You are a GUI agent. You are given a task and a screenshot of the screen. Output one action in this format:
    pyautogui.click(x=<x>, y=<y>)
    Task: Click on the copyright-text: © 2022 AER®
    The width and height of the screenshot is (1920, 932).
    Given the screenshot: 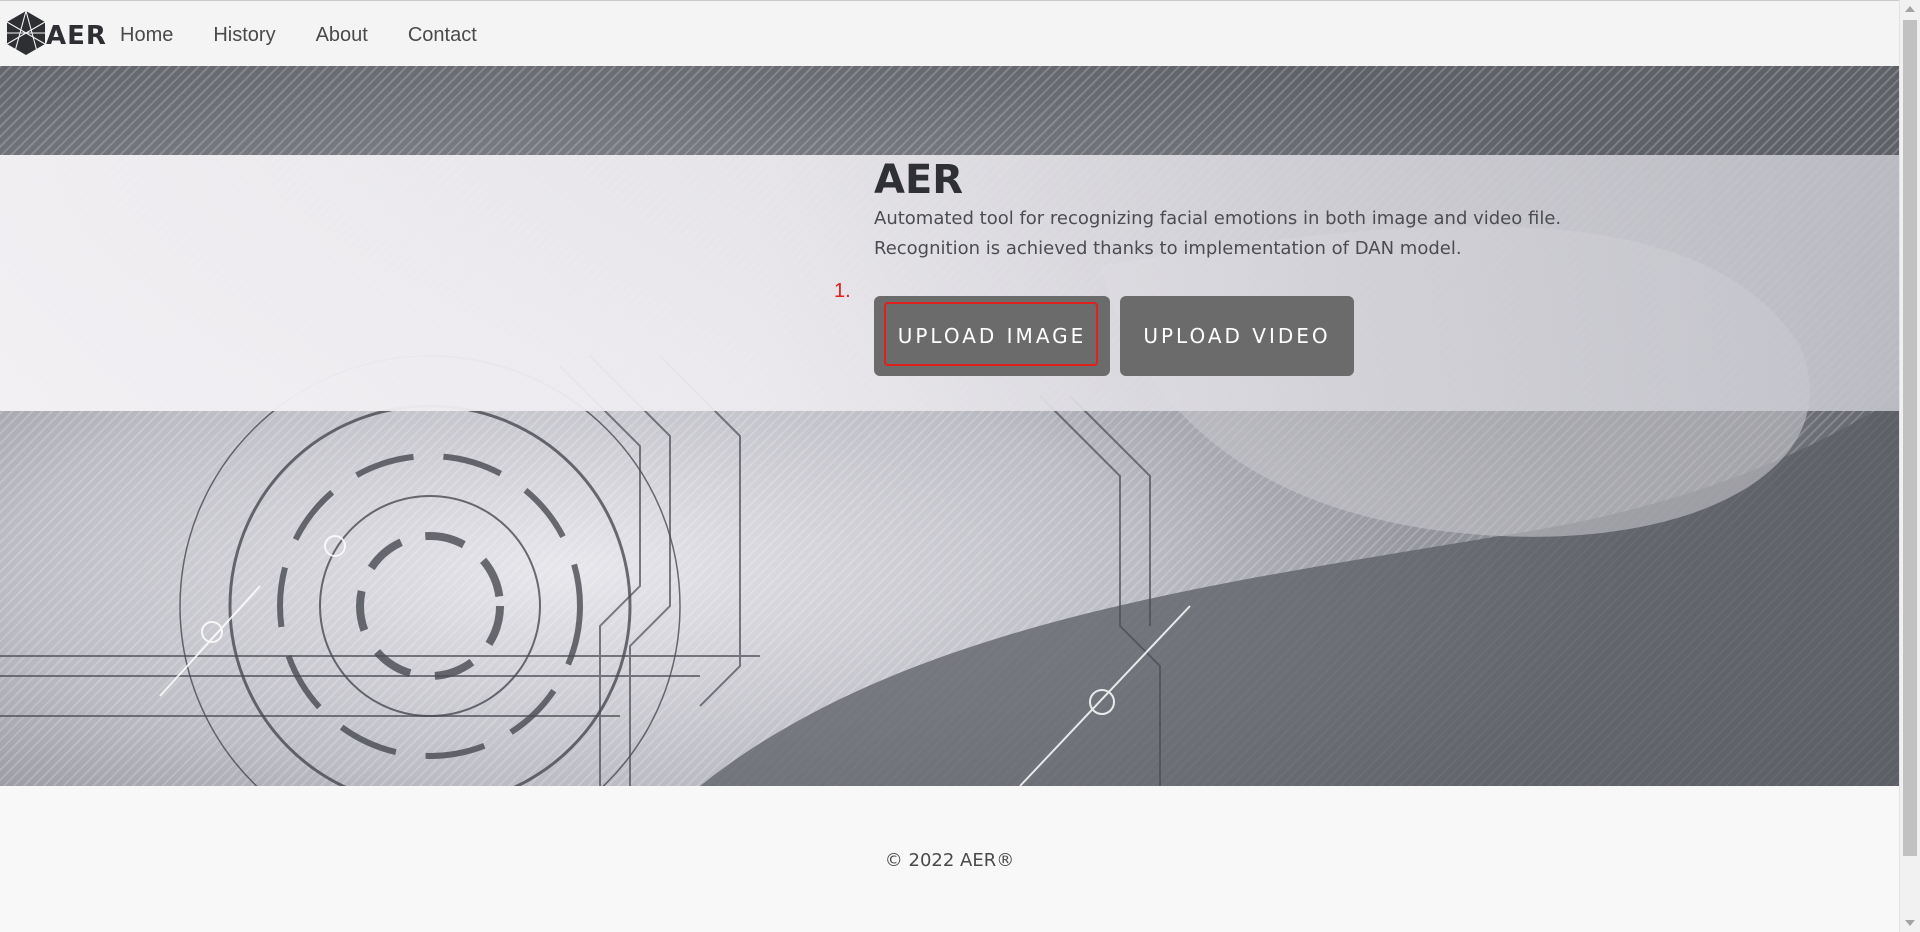 What is the action you would take?
    pyautogui.click(x=949, y=860)
    